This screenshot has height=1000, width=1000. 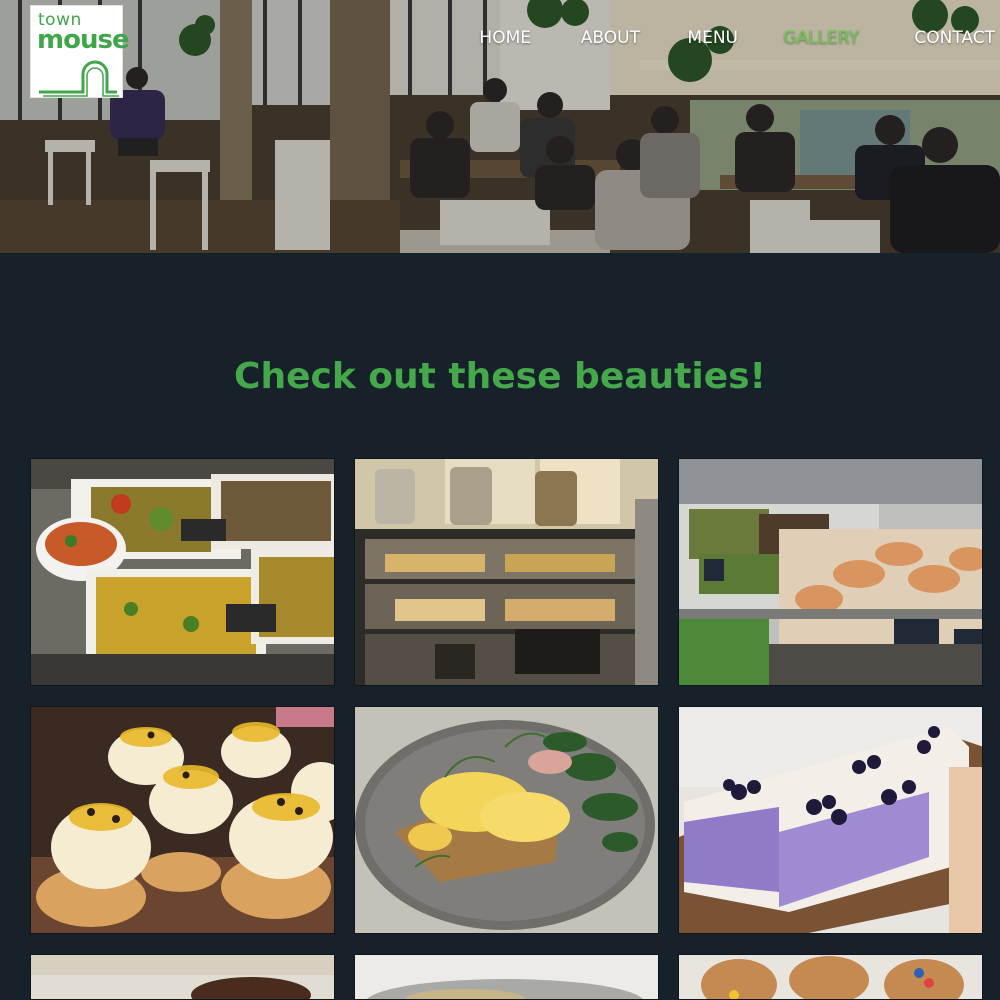 I want to click on mouse-hole-logo-mark, so click(x=79, y=78).